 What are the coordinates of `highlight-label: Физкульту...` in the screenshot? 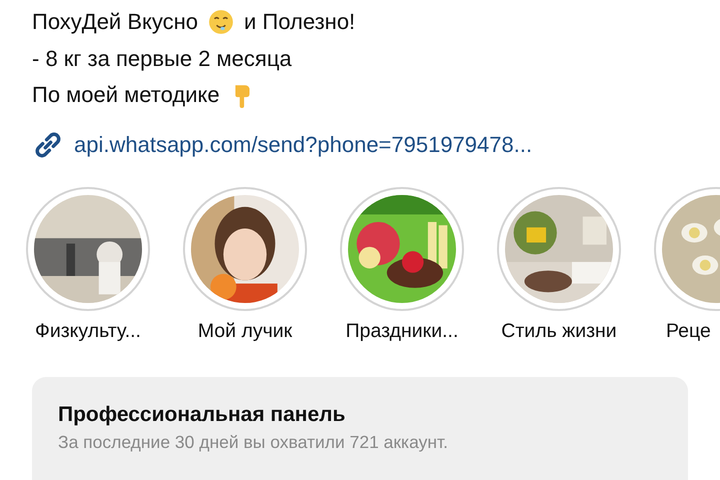 It's located at (88, 331).